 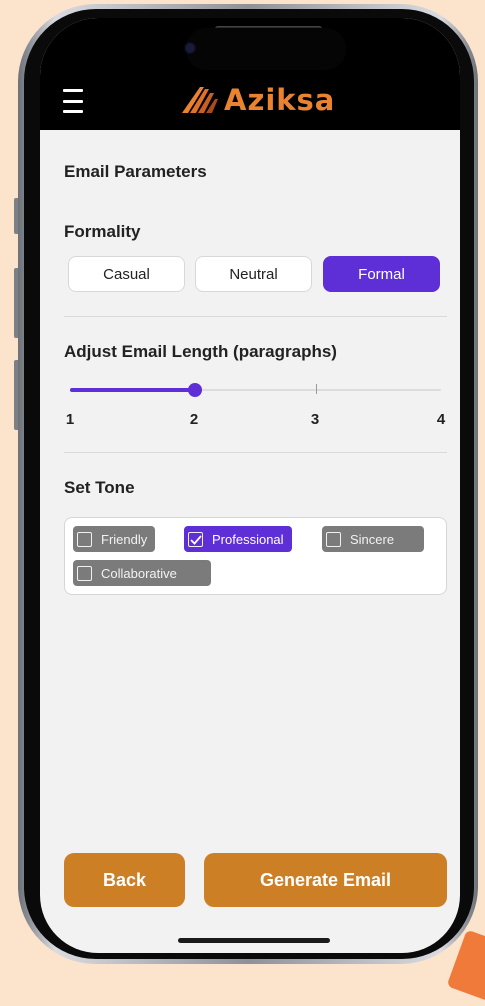 What do you see at coordinates (190, 48) in the screenshot?
I see `front-camera` at bounding box center [190, 48].